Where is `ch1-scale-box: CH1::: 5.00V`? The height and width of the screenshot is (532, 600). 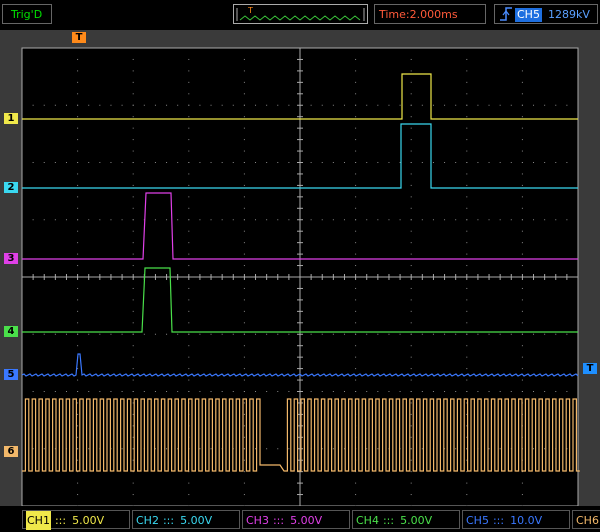
ch1-scale-box: CH1::: 5.00V is located at coordinates (76, 520).